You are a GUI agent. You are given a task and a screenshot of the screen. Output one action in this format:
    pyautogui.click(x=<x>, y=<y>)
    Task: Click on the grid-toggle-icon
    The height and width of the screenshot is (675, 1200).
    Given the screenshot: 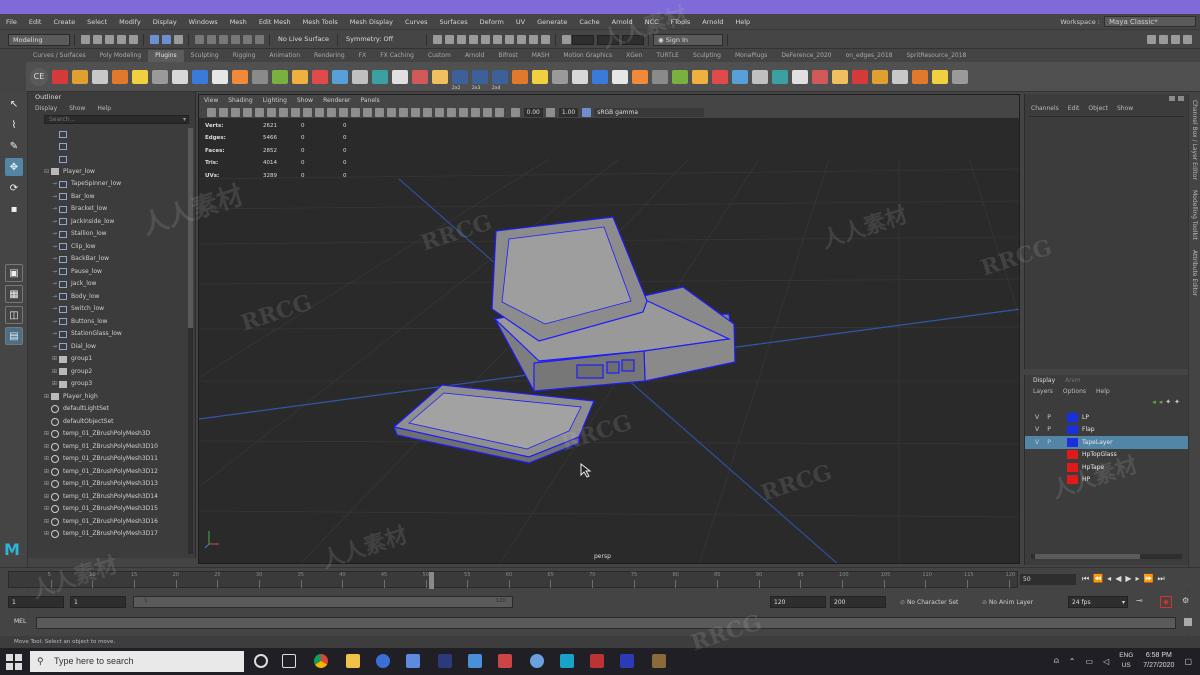 What is the action you would take?
    pyautogui.click(x=259, y=112)
    